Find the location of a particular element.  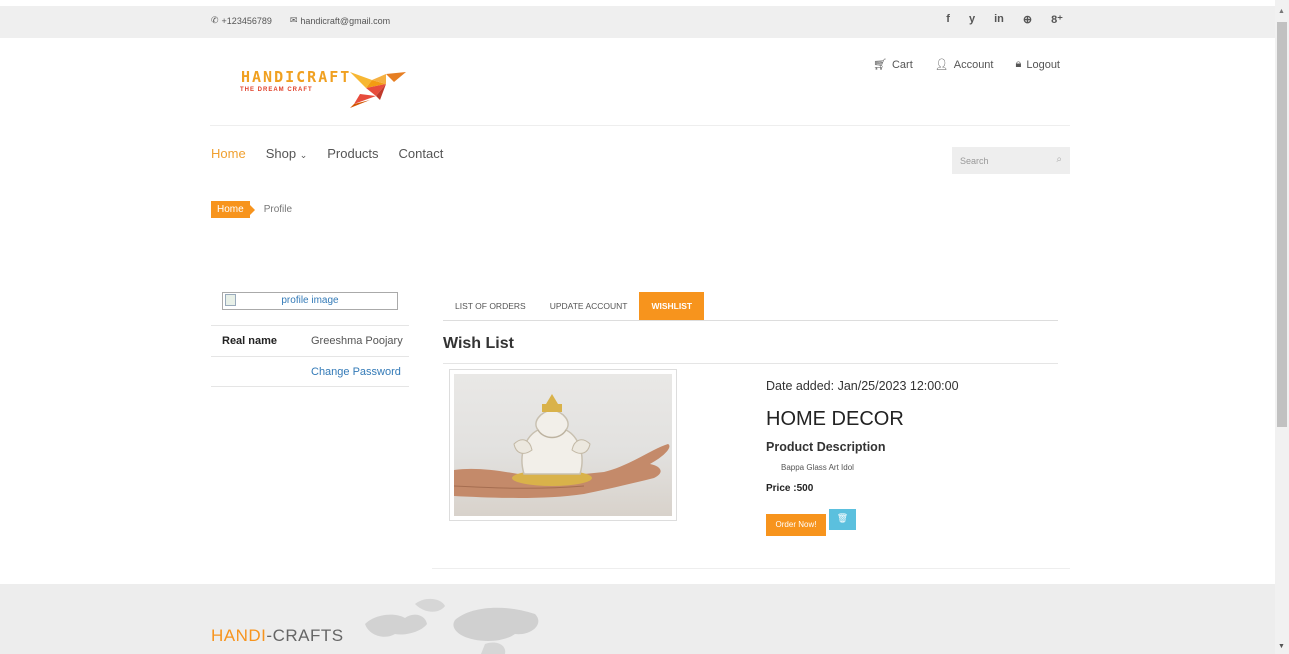

tab-wishlist: WISHLIST is located at coordinates (672, 306).